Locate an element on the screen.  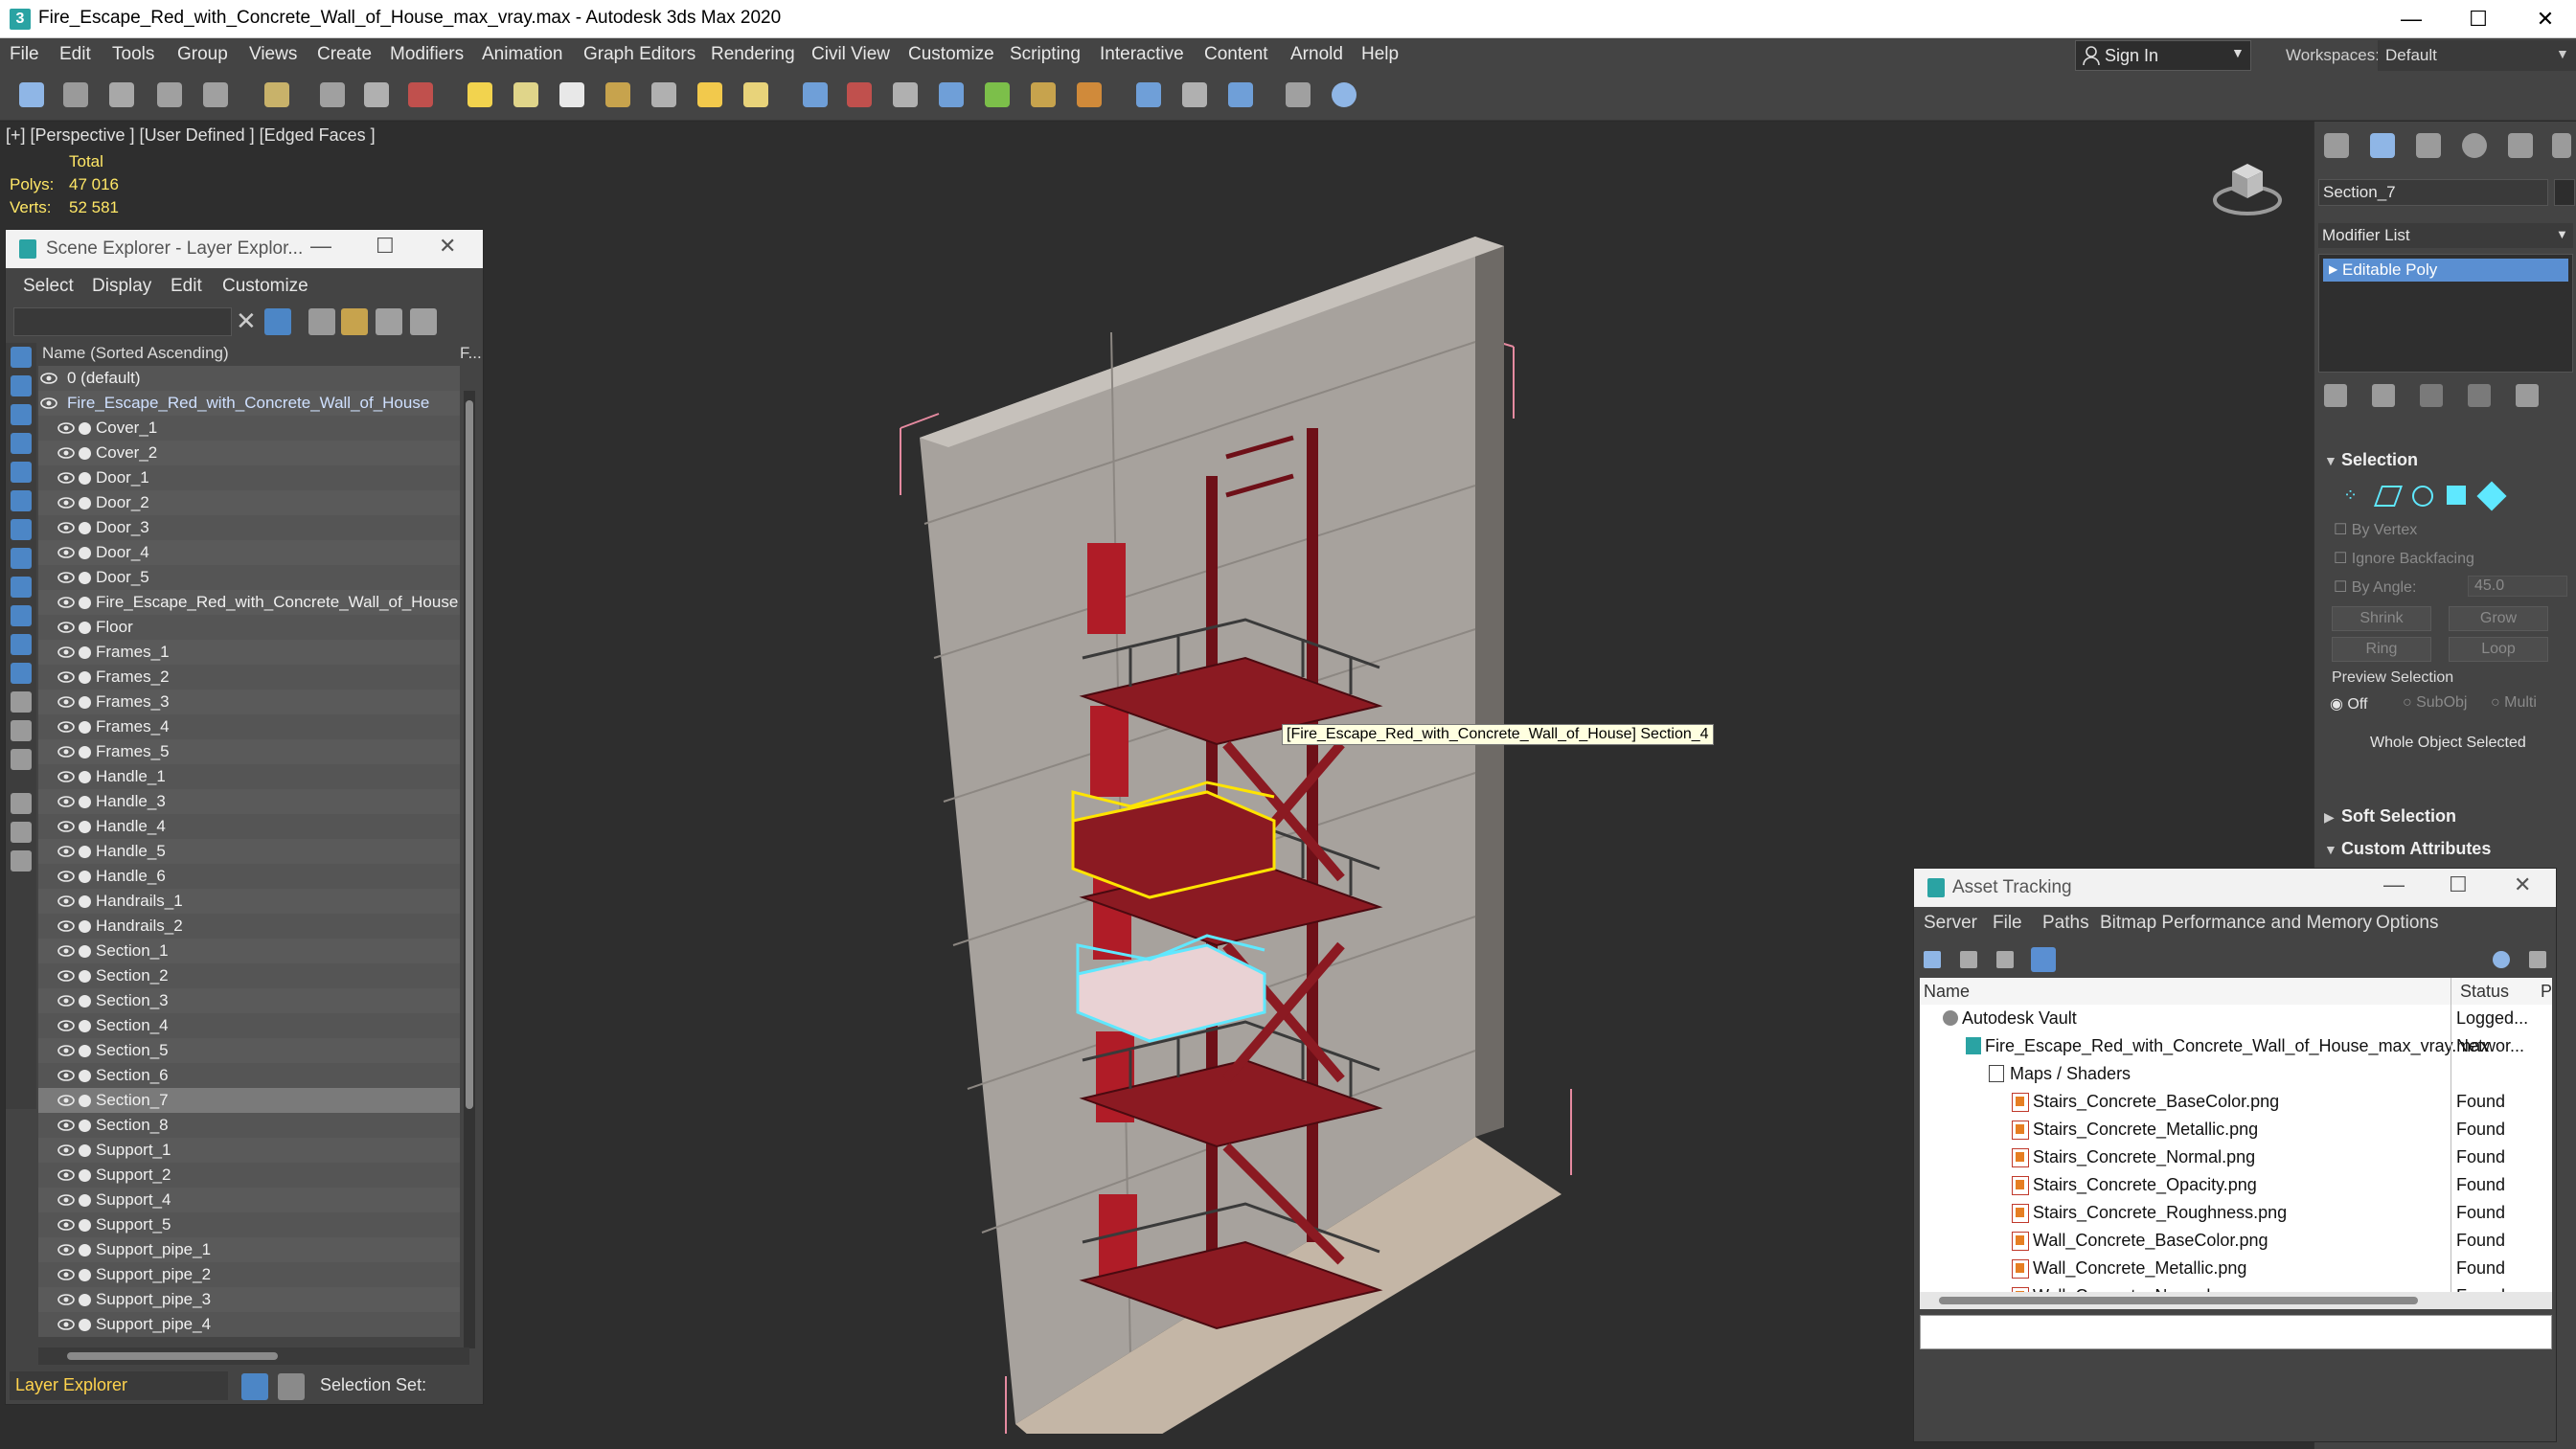
tree-item-row: Section_7 is located at coordinates (249, 1100).